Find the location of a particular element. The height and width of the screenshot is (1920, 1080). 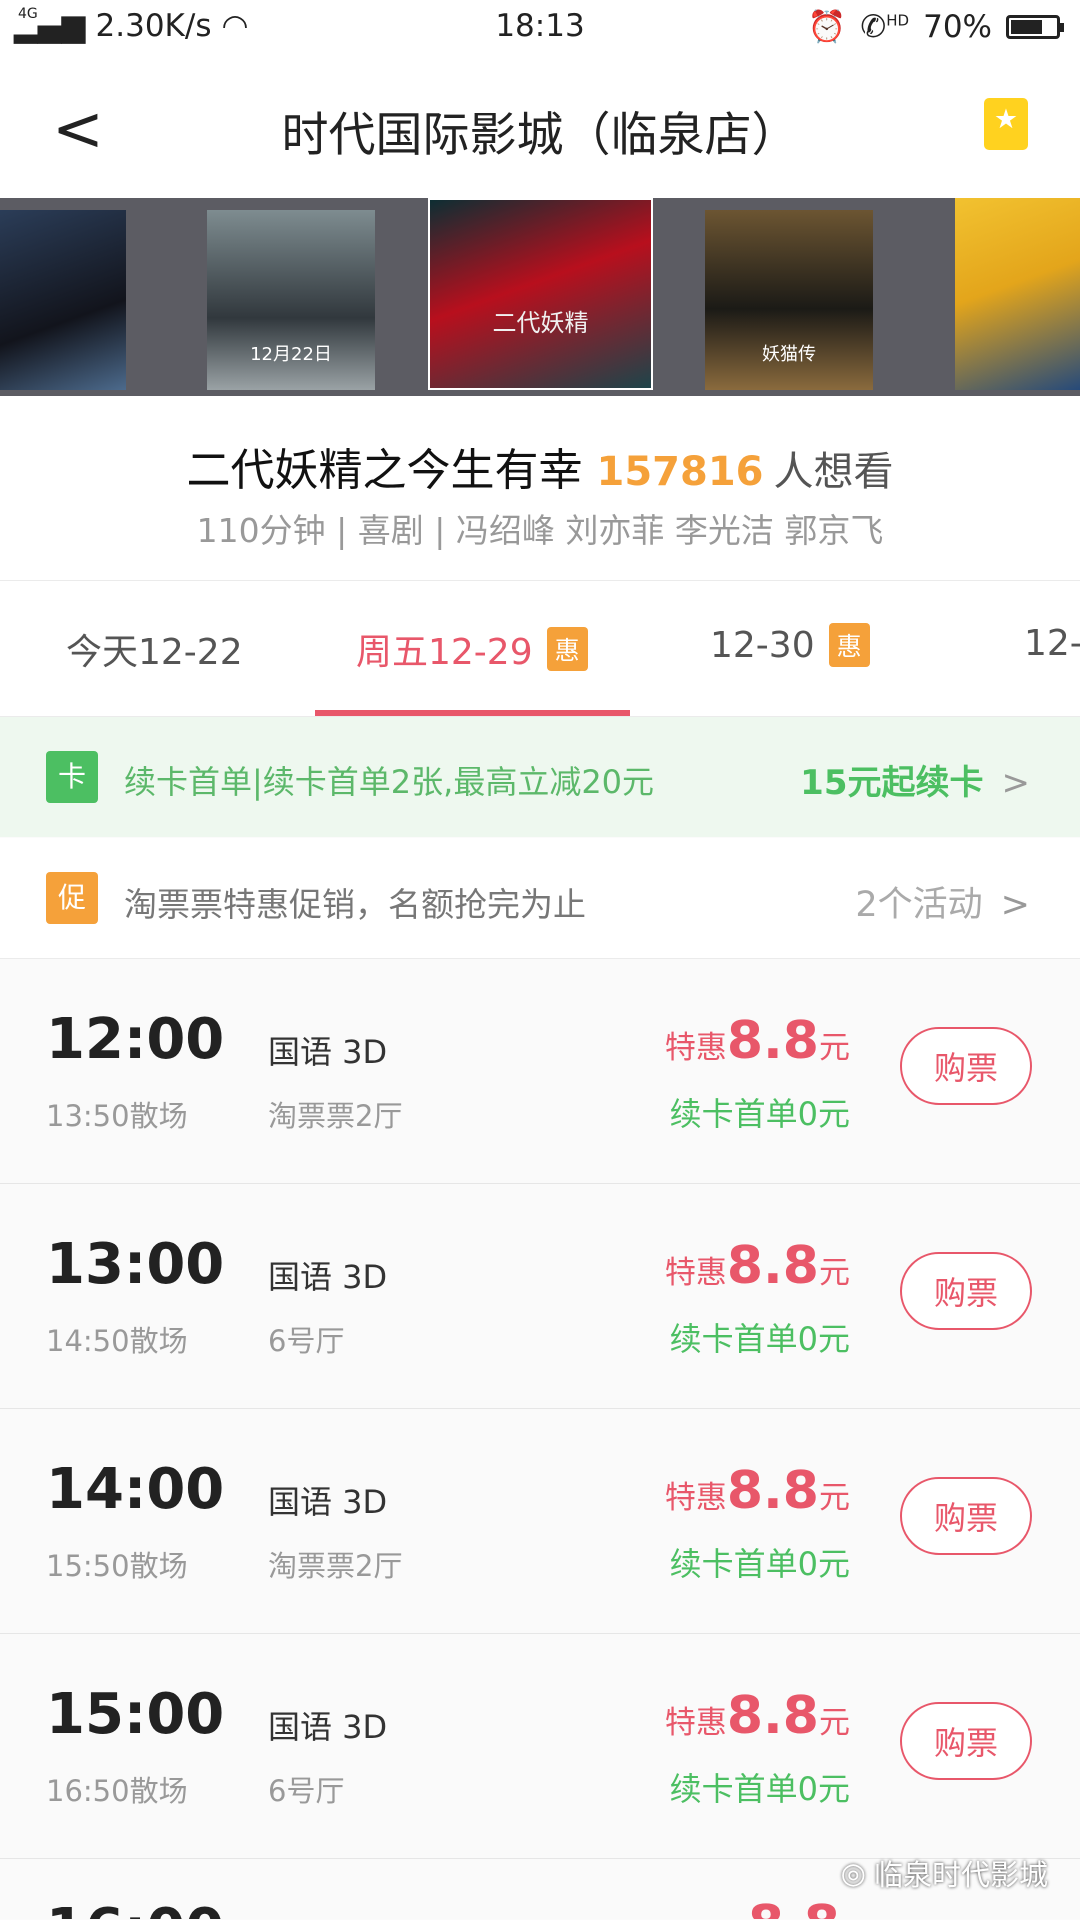

nav-bar: < 时代国际影城（临泉店） ★ is located at coordinates (540, 128).